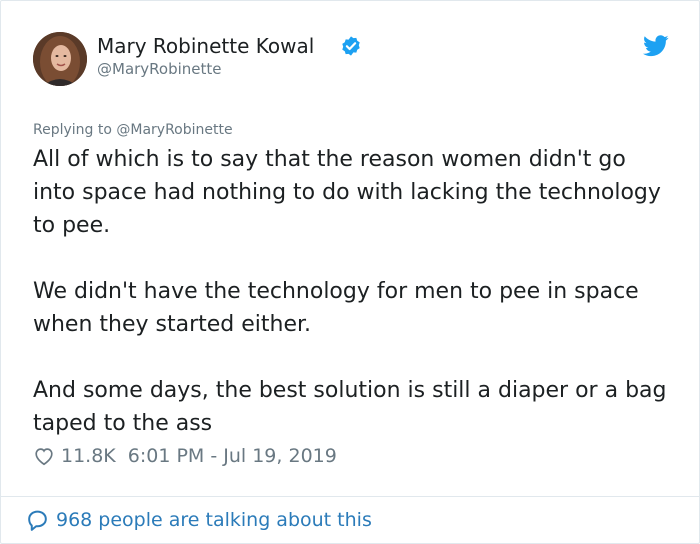  Describe the element at coordinates (350, 496) in the screenshot. I see `divider` at that location.